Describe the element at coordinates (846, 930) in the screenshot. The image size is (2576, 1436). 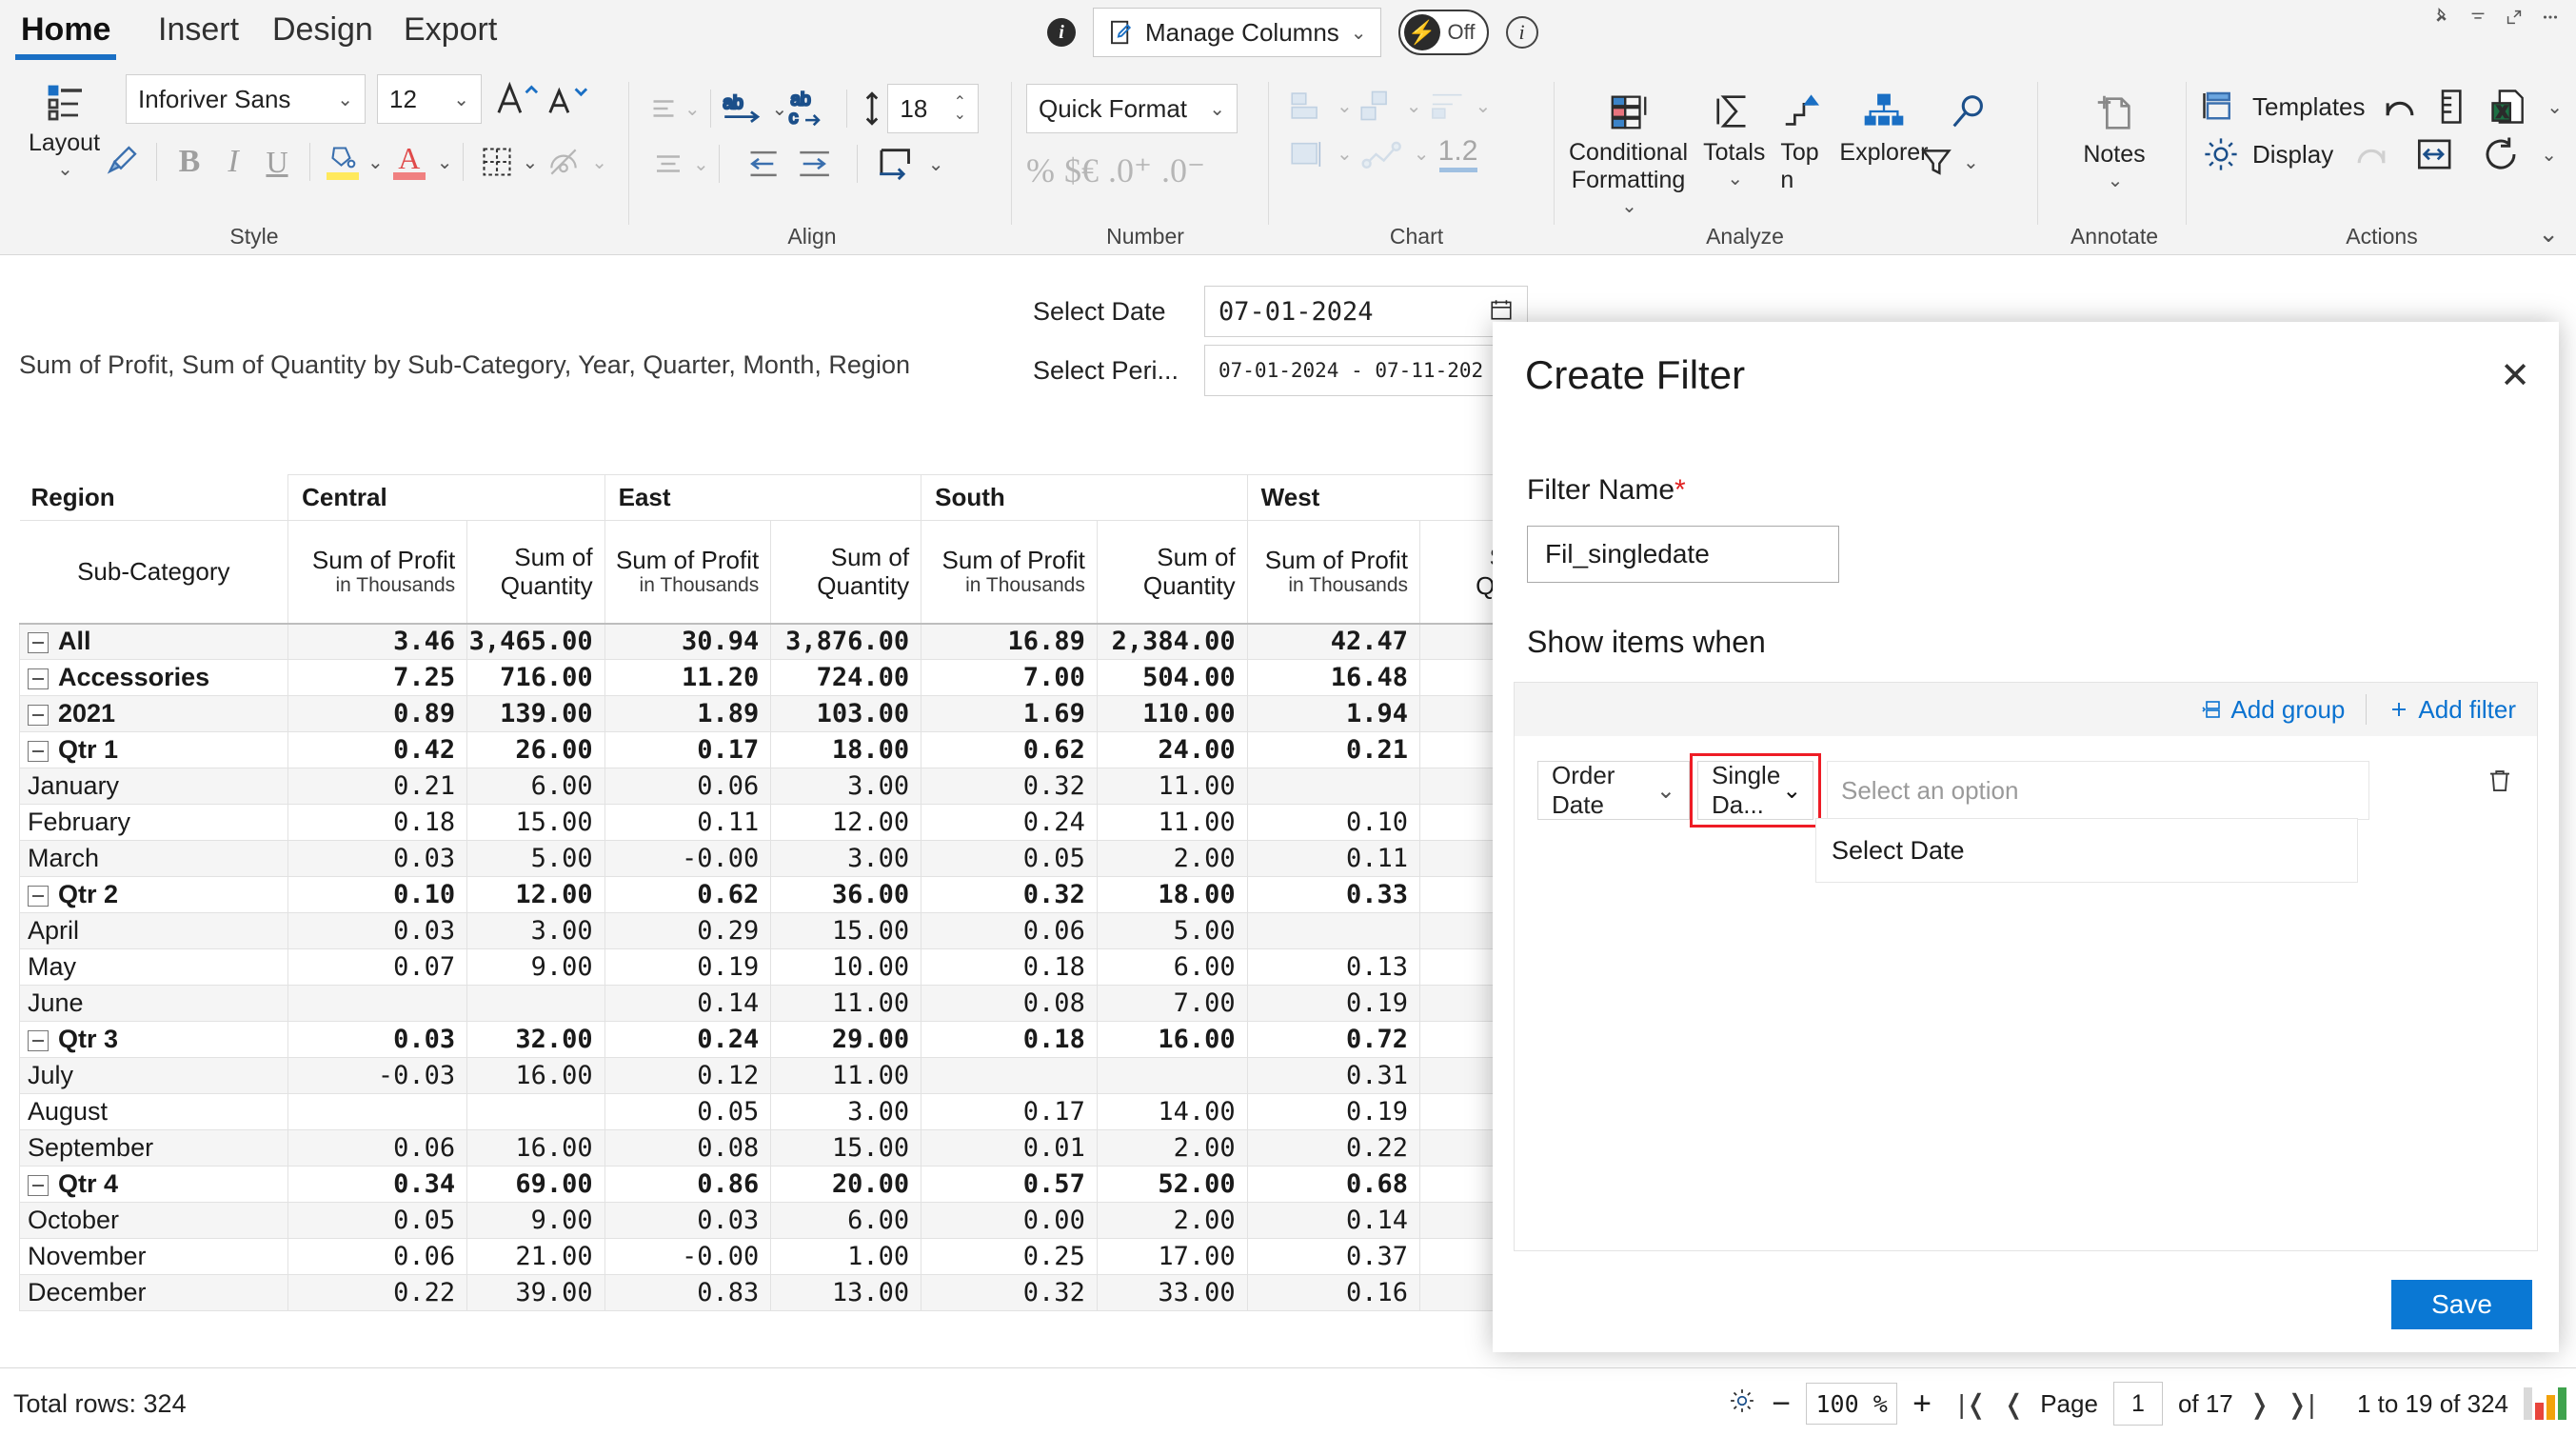
I see `table-cell: 15.00` at that location.